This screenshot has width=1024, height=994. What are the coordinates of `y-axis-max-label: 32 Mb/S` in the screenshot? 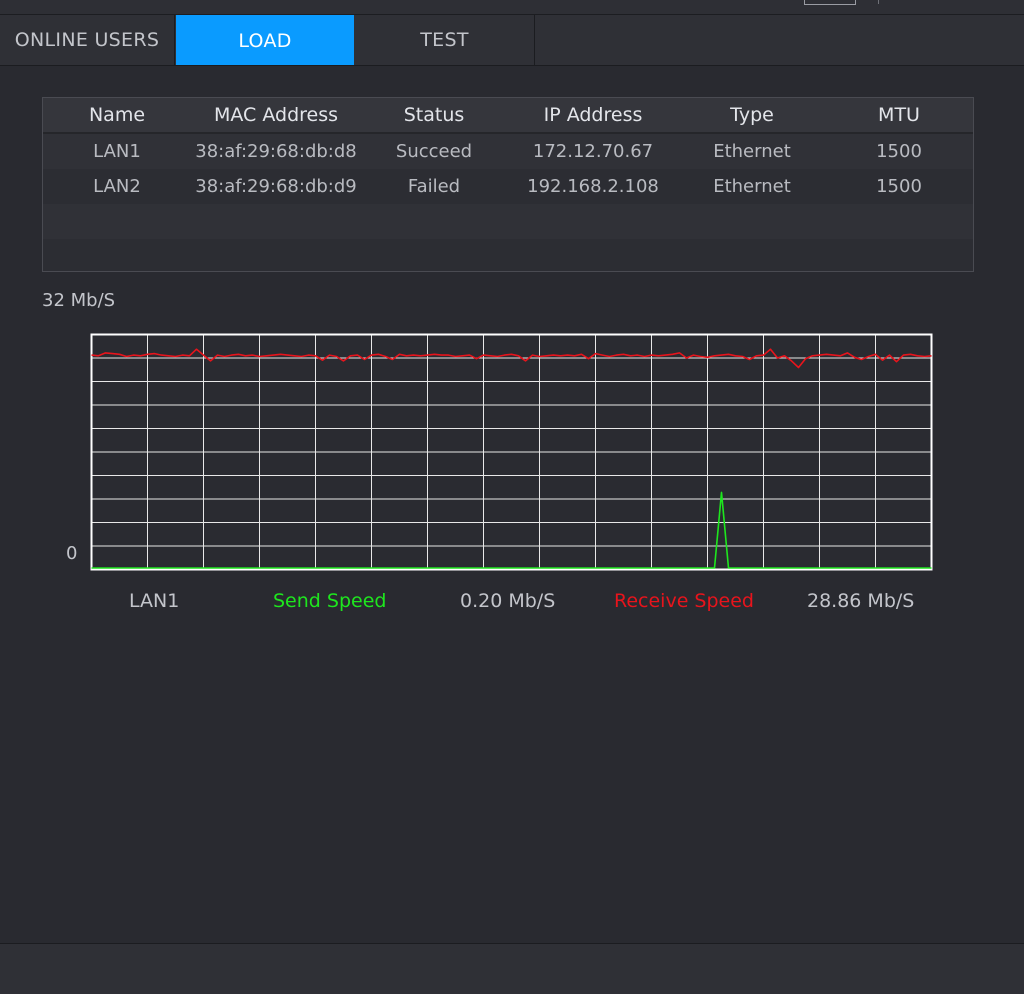 It's located at (79, 300).